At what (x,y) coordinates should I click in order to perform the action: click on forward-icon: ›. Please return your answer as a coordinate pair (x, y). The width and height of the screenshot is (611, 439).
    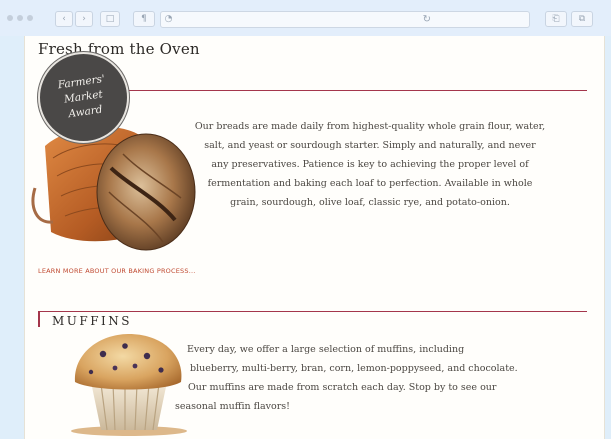
    Looking at the image, I should click on (84, 19).